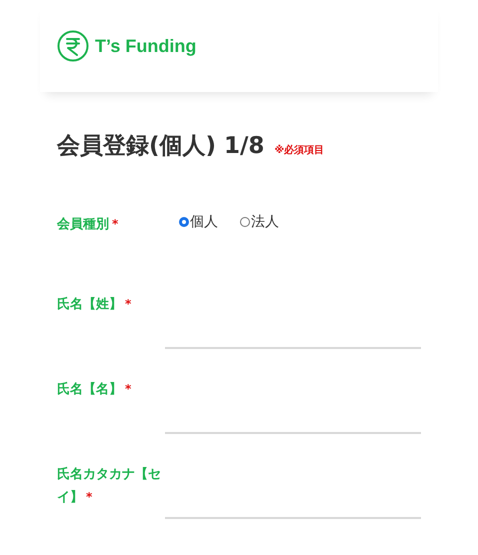 Image resolution: width=478 pixels, height=555 pixels. What do you see at coordinates (94, 304) in the screenshot?
I see `field-label: 氏名【姓】 *` at bounding box center [94, 304].